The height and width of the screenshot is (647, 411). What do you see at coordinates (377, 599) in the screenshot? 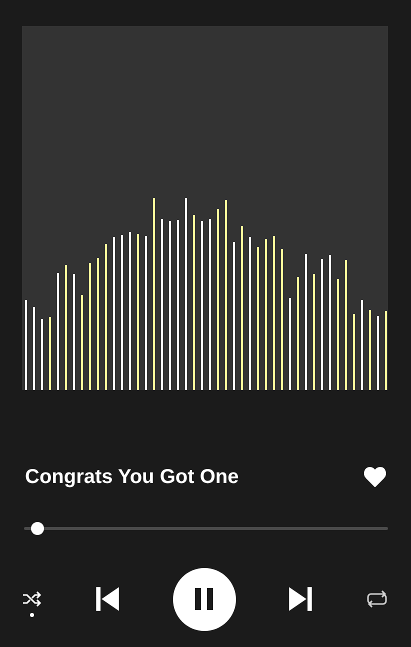
I see `repeat-icon` at bounding box center [377, 599].